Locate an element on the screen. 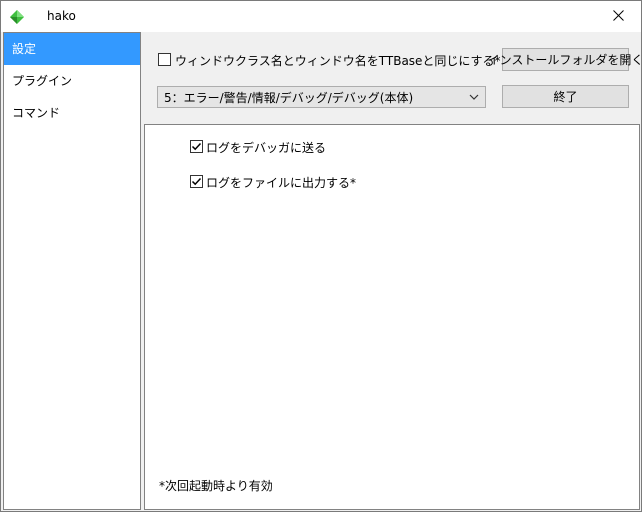  title-bar: hako is located at coordinates (321, 16).